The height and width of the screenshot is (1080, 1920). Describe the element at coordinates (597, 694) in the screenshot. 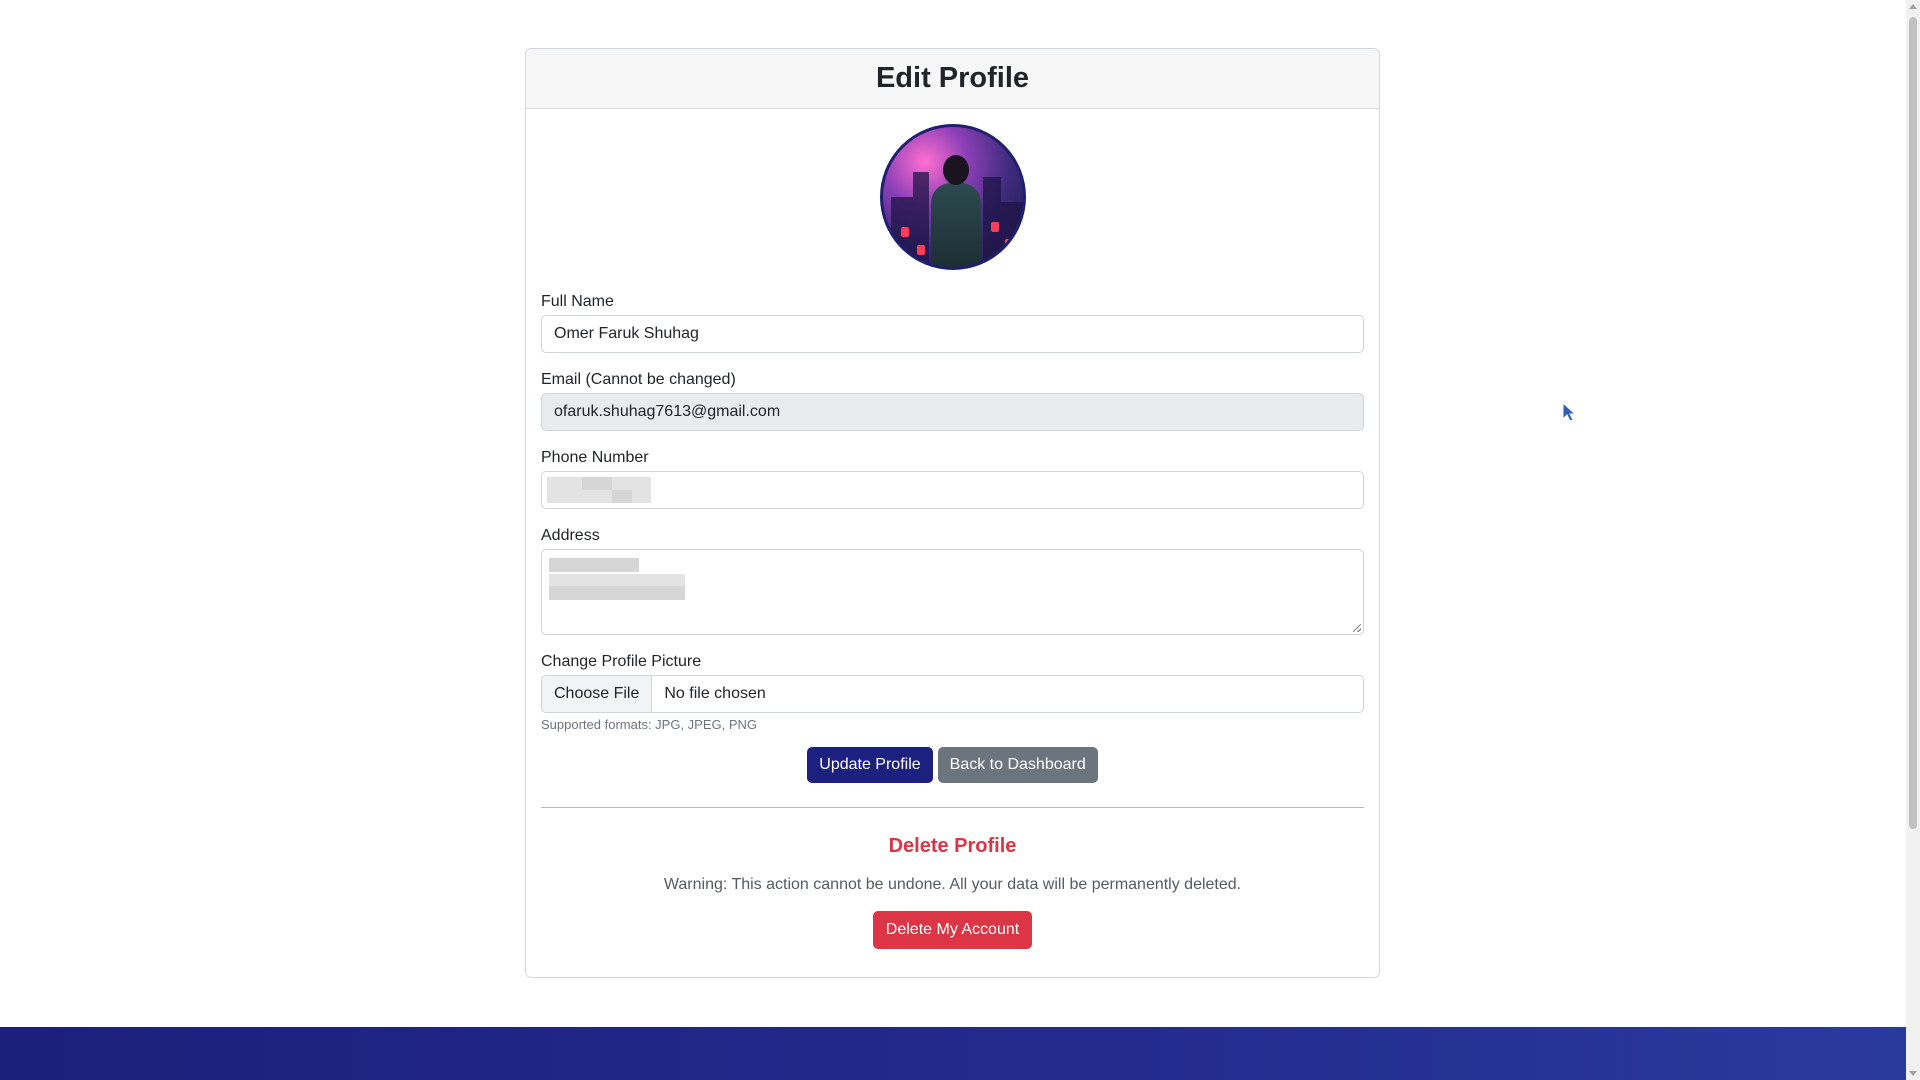

I see `choose-file-button: Choose File` at that location.